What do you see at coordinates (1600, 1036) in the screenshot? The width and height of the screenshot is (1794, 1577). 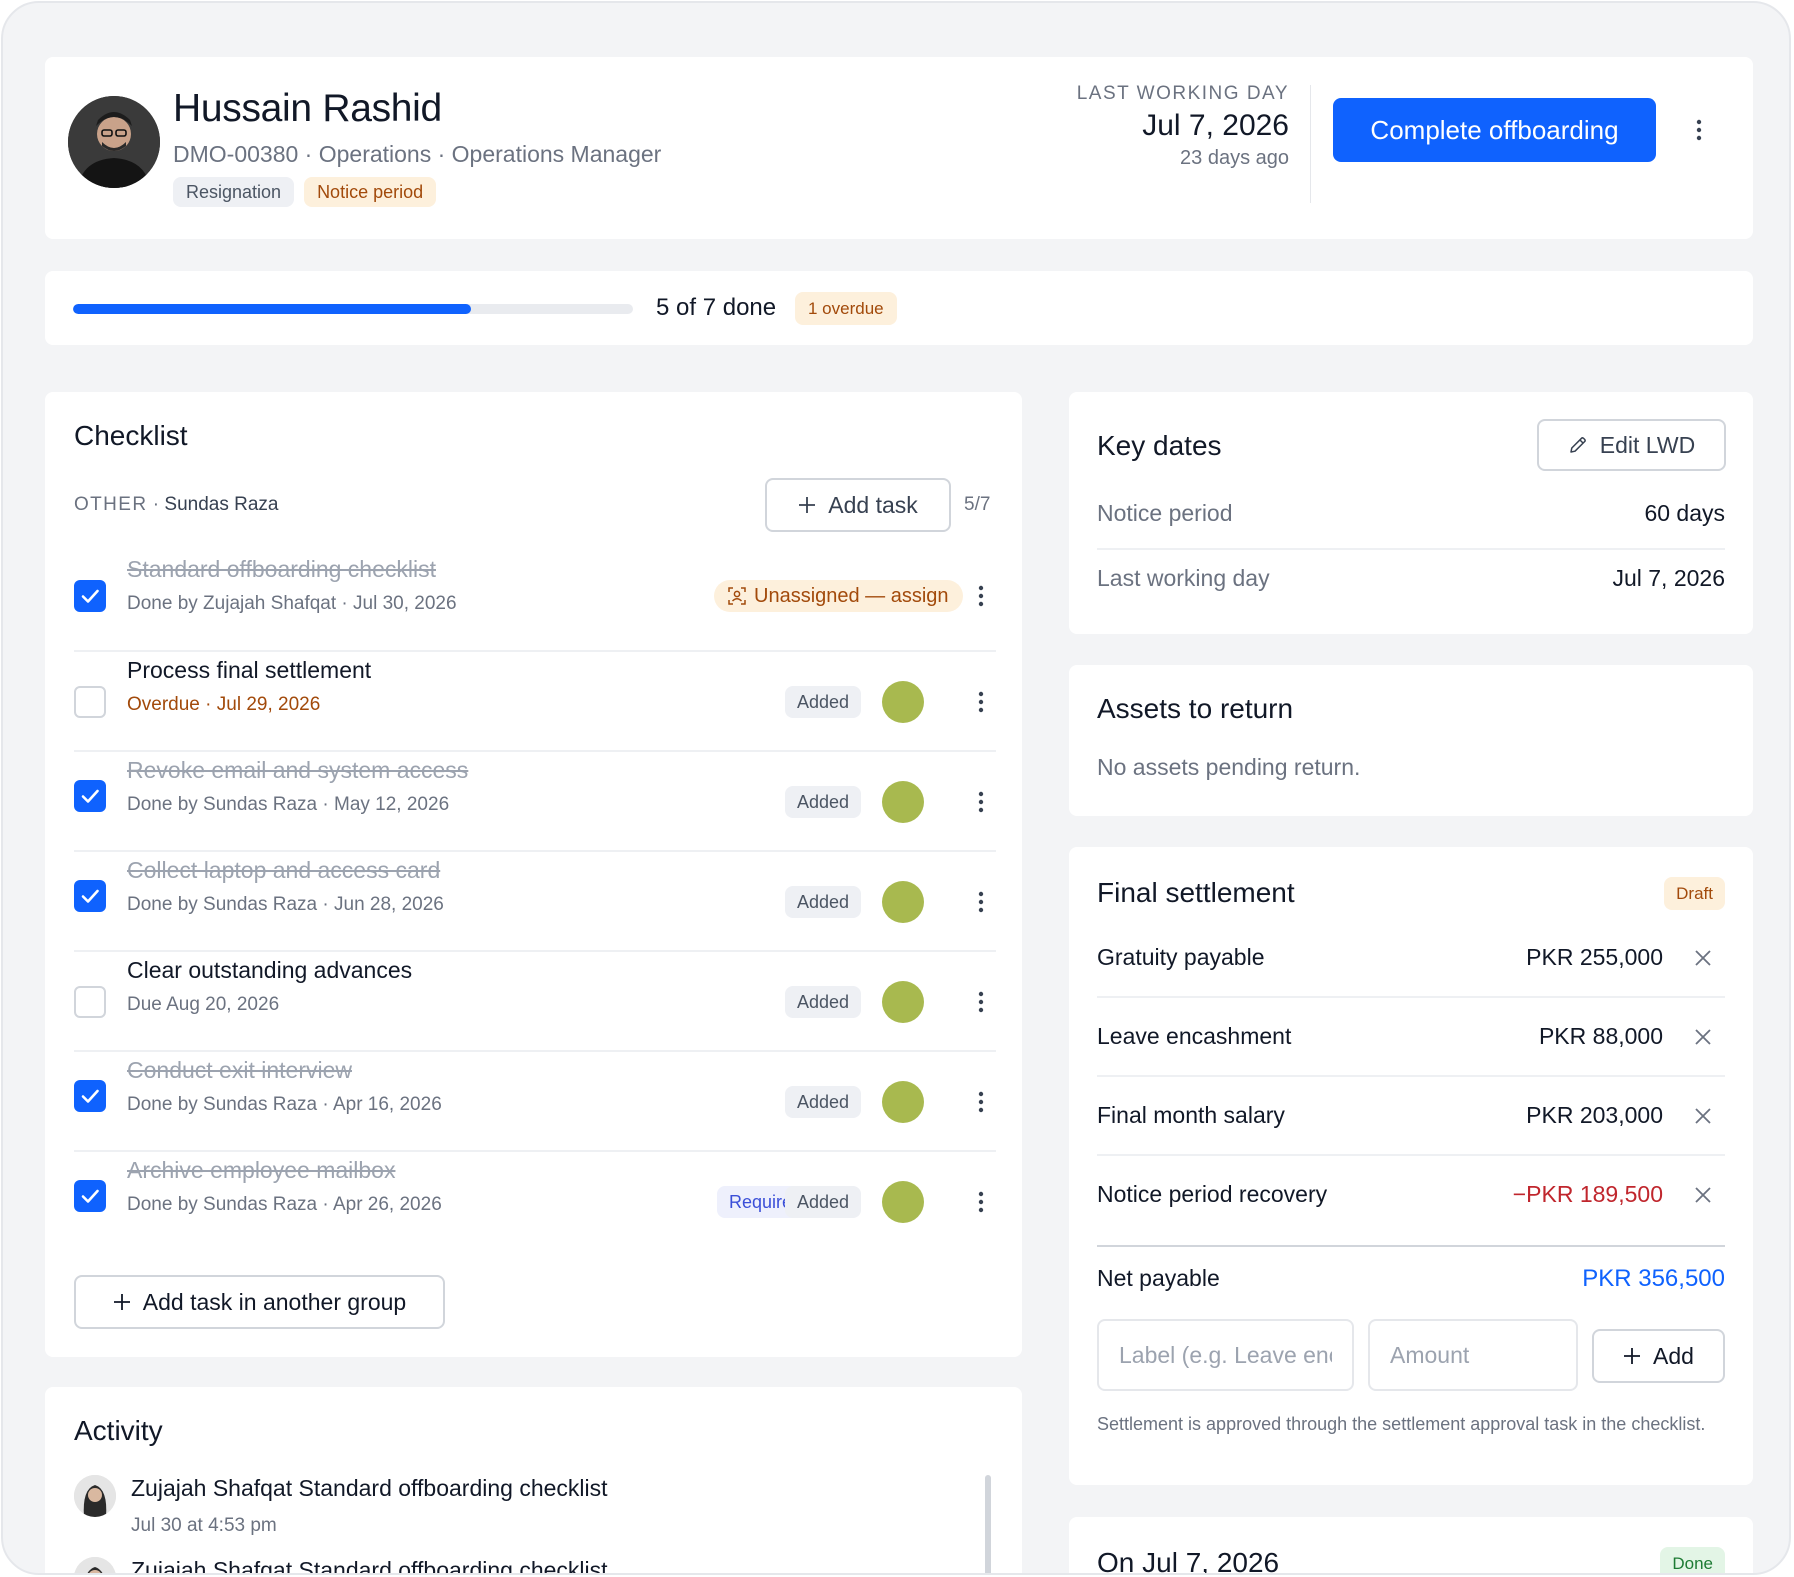 I see `settlement-line-amount: PKR 88,000` at bounding box center [1600, 1036].